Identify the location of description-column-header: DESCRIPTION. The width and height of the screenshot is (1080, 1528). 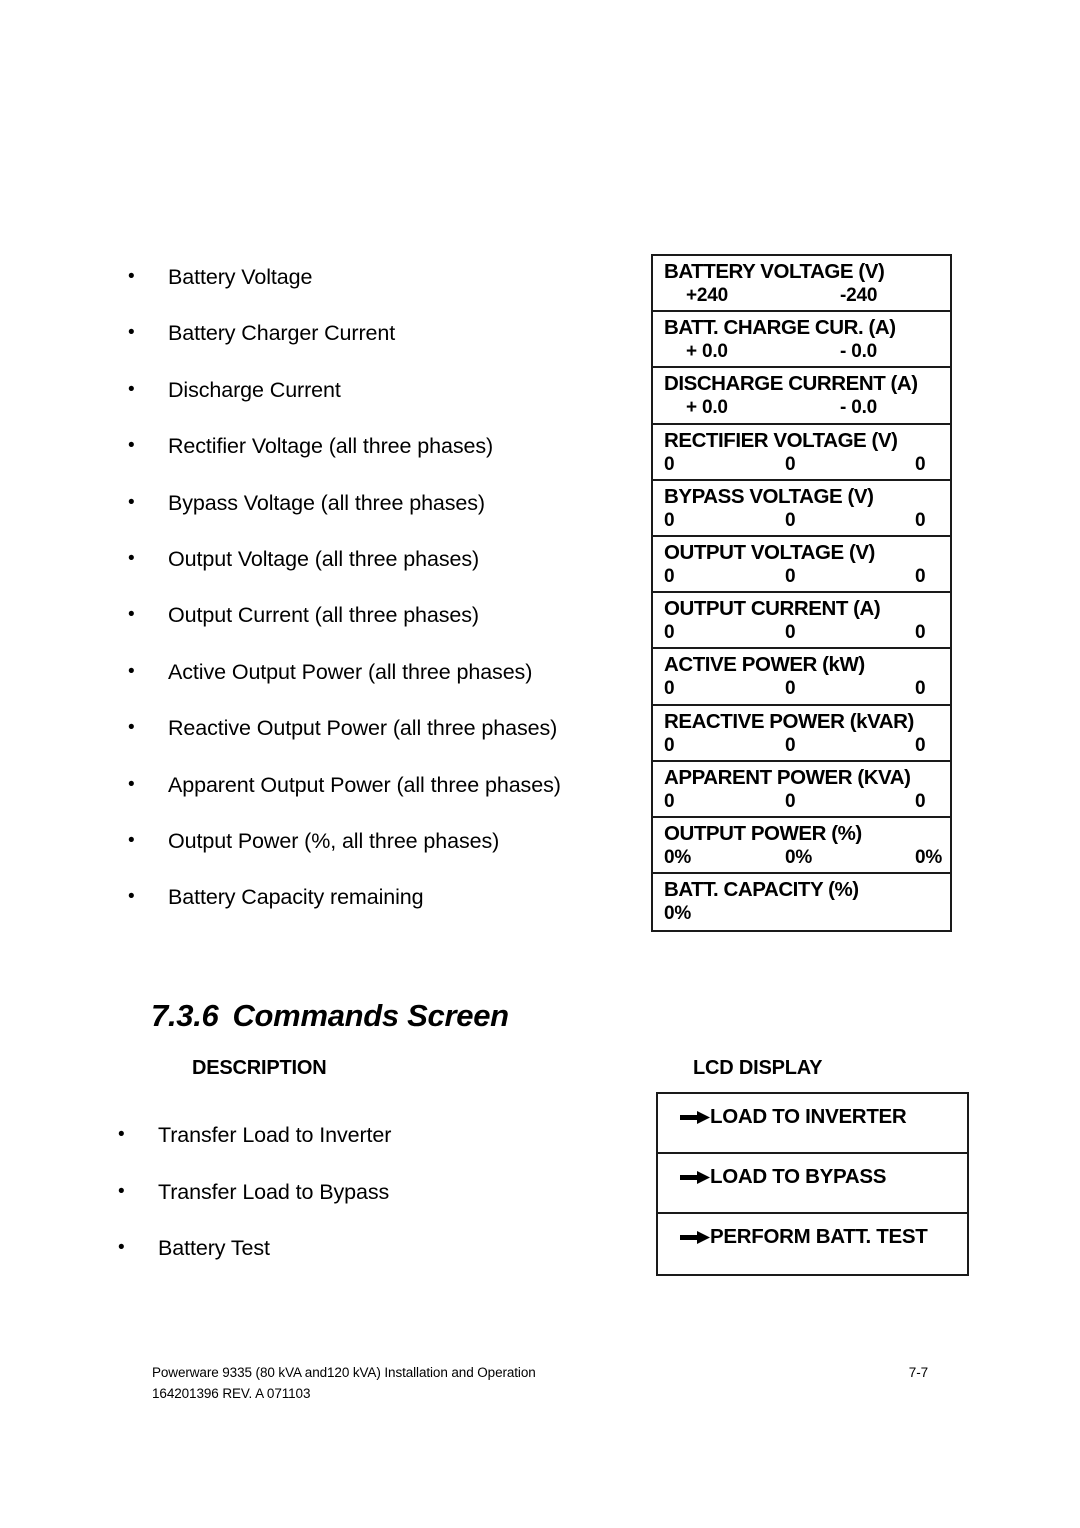
(259, 1068).